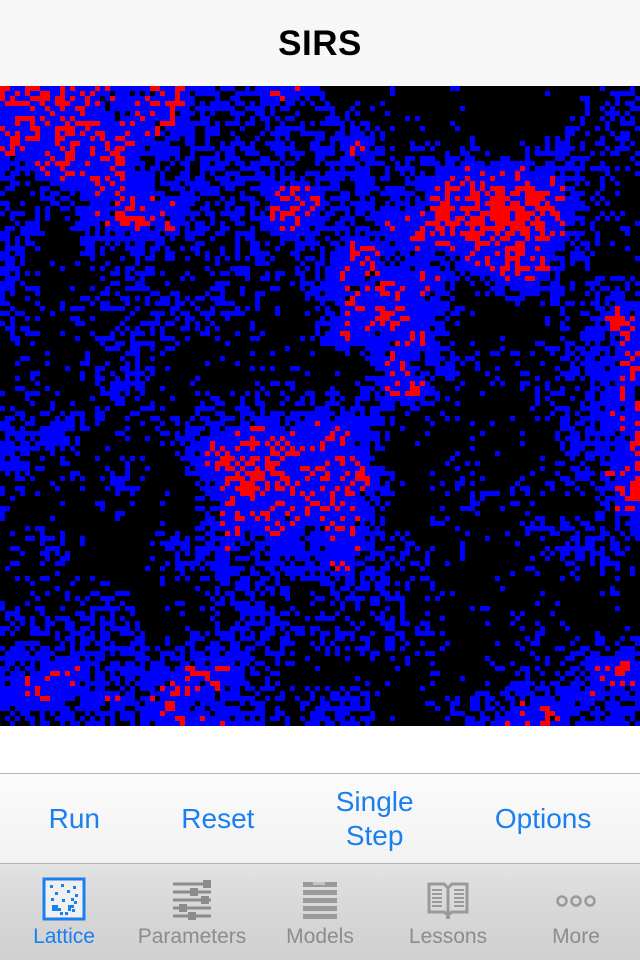 This screenshot has height=960, width=640. What do you see at coordinates (448, 936) in the screenshot?
I see `tab-label-lessons: Lessons` at bounding box center [448, 936].